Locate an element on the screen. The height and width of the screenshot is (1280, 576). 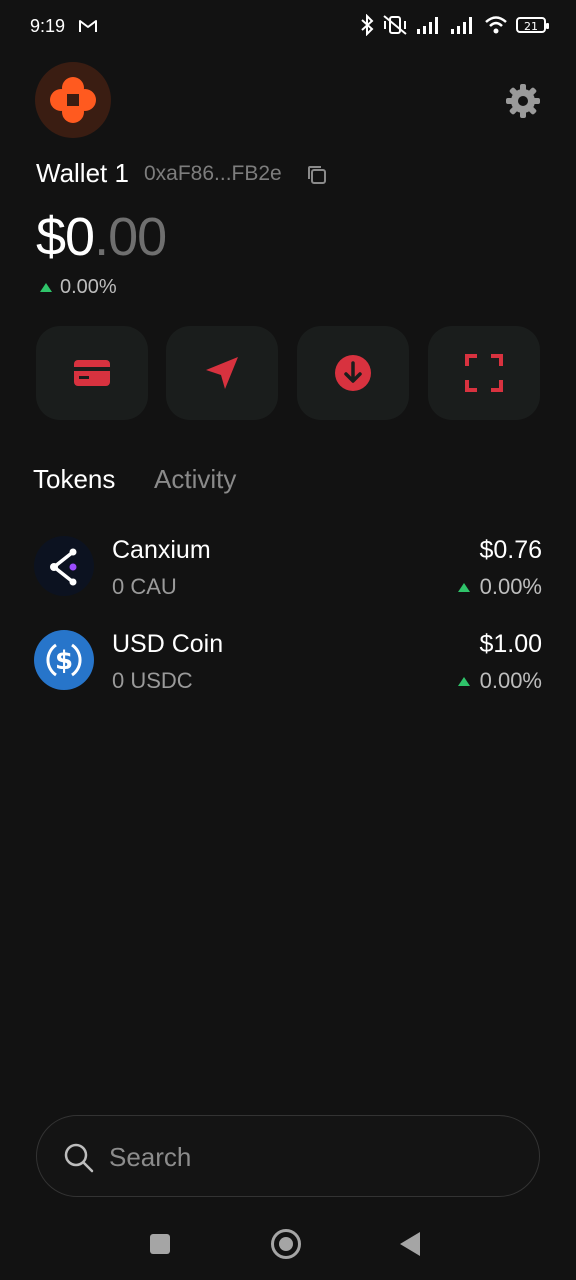
receive-button is located at coordinates (353, 373).